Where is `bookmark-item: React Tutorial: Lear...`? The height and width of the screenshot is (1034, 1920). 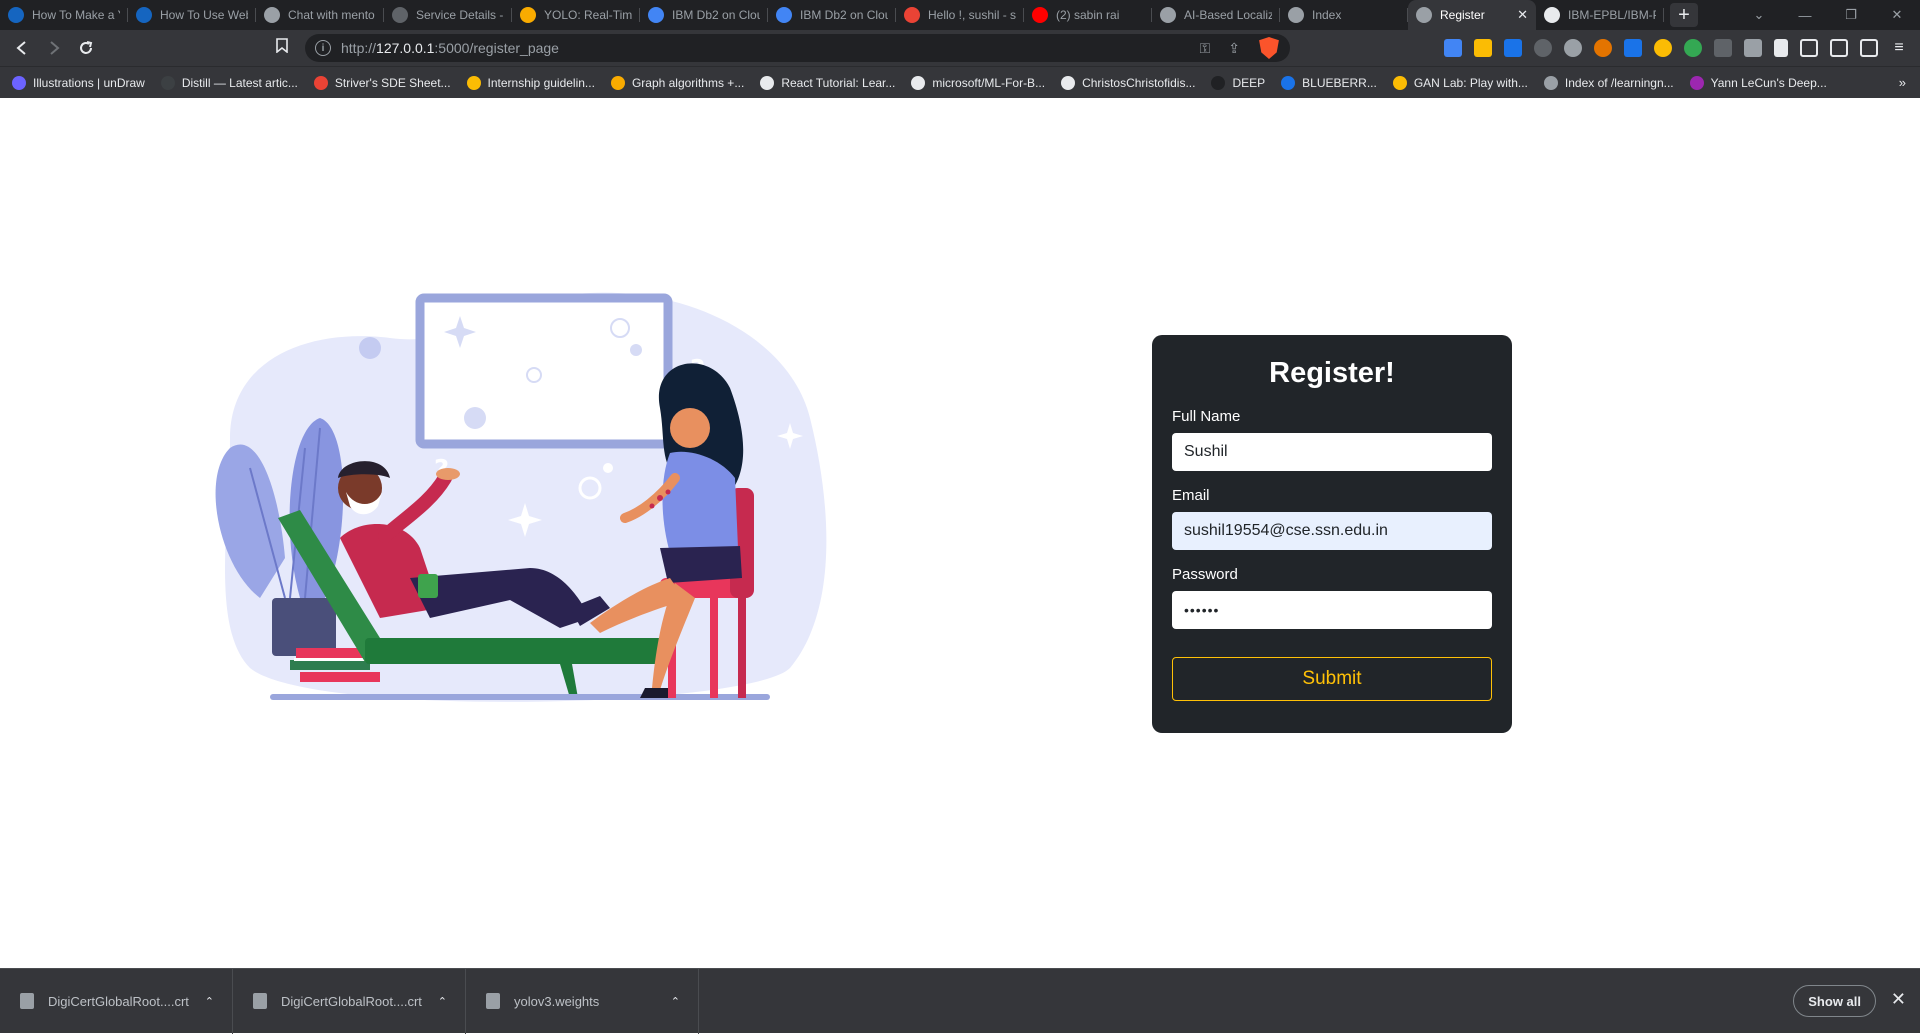
bookmark-item: React Tutorial: Lear... is located at coordinates (828, 82).